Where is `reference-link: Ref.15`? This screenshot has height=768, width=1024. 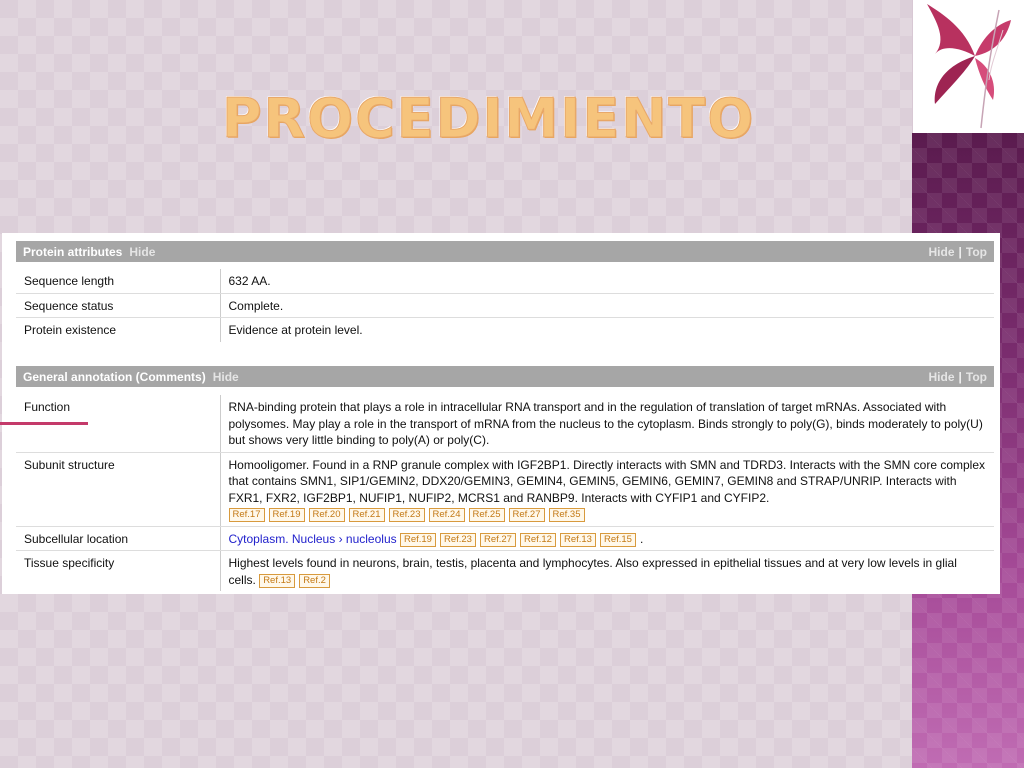
reference-link: Ref.15 is located at coordinates (617, 539).